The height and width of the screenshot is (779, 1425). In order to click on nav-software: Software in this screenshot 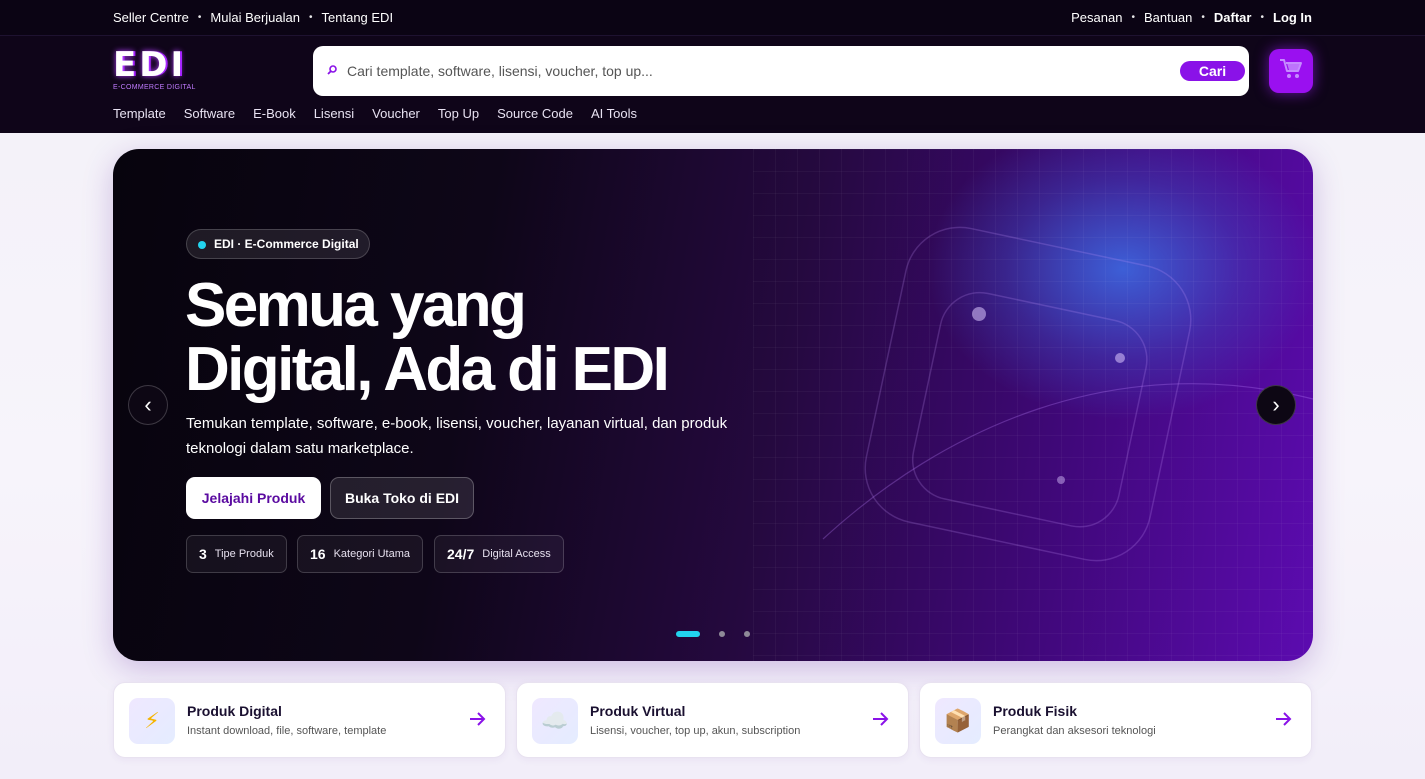, I will do `click(209, 113)`.